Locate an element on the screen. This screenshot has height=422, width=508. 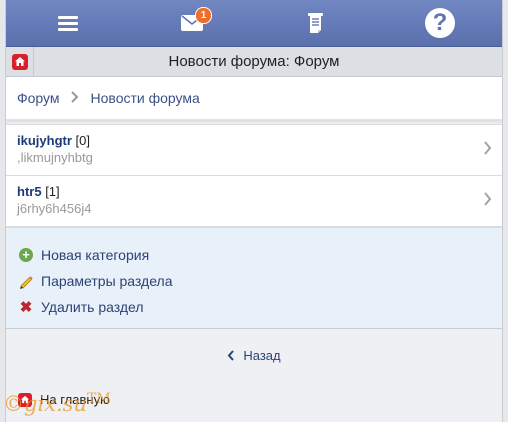
topic-name: ikujyhgtr is located at coordinates (44, 140).